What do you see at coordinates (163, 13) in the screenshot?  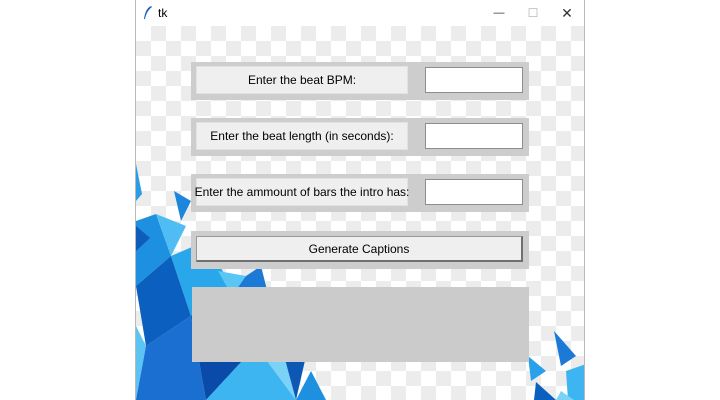 I see `window-title: tk` at bounding box center [163, 13].